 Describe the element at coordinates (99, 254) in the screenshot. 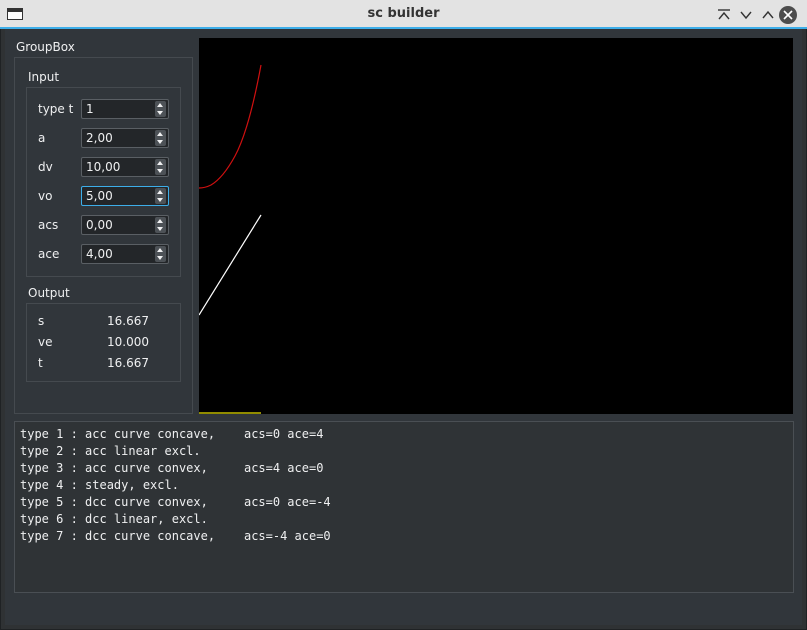

I see `ace-value: 4,00` at that location.